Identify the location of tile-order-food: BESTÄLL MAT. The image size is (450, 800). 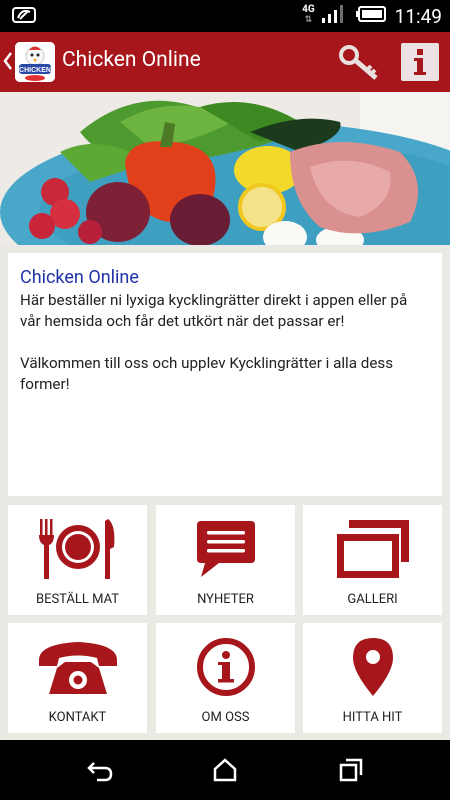
(77, 560).